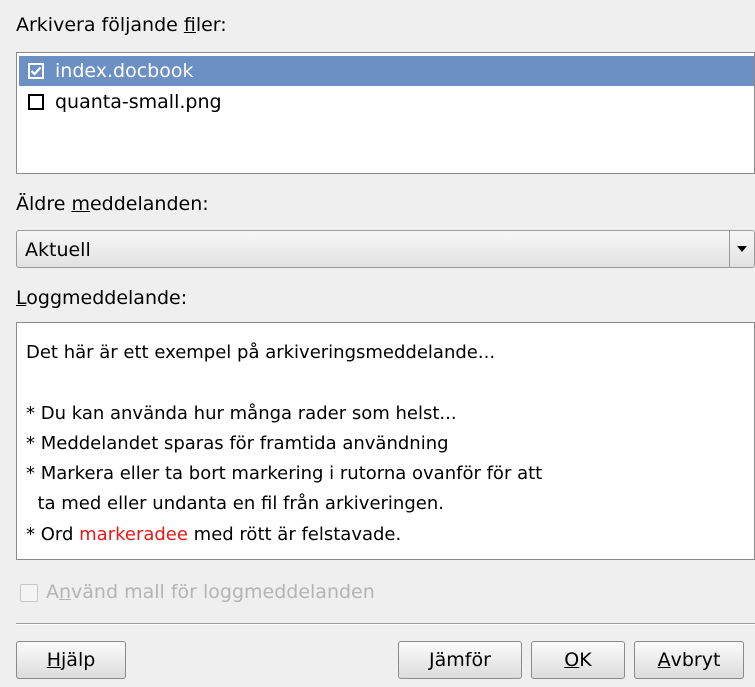 This screenshot has height=687, width=755. I want to click on chevron-down-icon, so click(741, 249).